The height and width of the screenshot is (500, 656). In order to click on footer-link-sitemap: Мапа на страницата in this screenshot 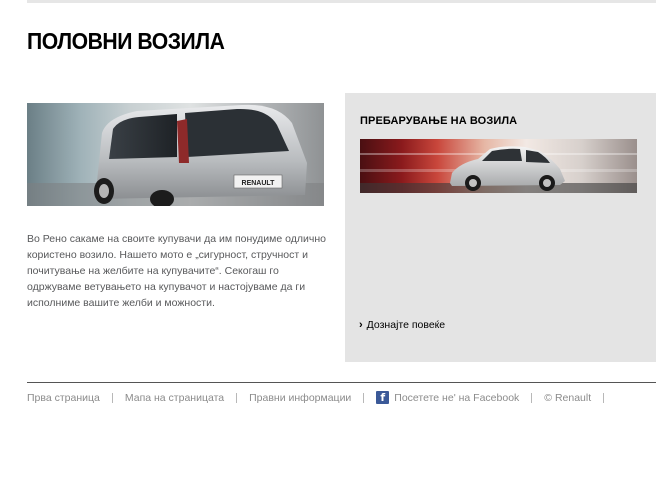, I will do `click(174, 398)`.